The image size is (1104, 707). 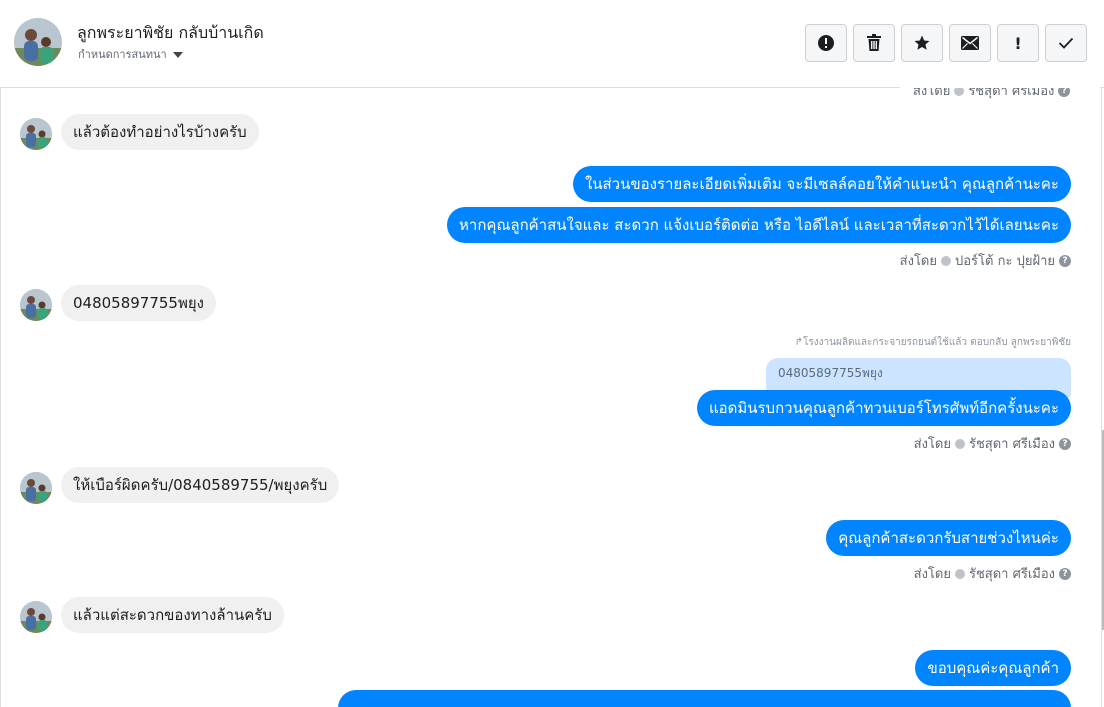 What do you see at coordinates (1000, 83) in the screenshot?
I see `clip-mask` at bounding box center [1000, 83].